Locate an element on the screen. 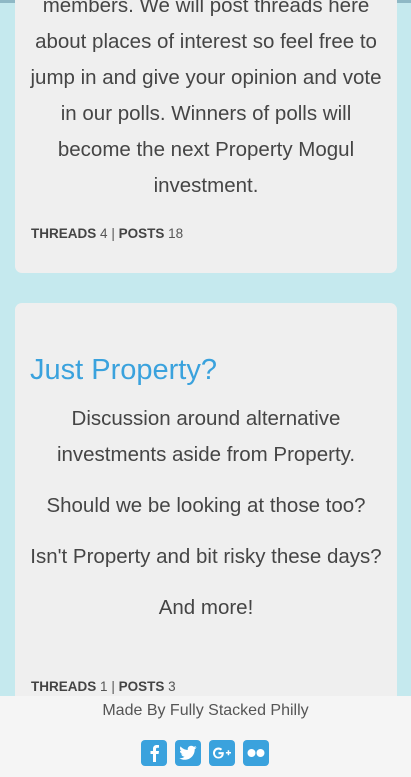  footer: Made By Fully Stacked Philly is located at coordinates (205, 736).